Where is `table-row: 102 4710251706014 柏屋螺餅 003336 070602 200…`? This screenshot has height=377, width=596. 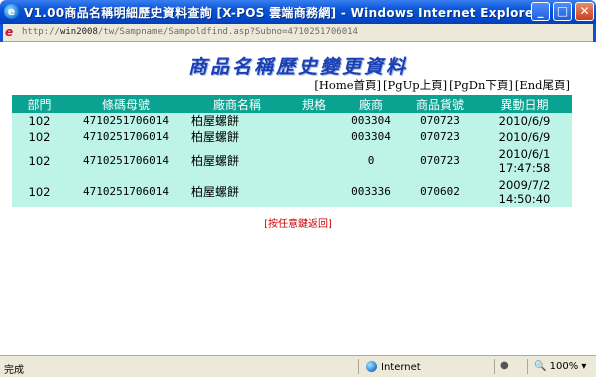 table-row: 102 4710251706014 柏屋螺餅 003336 070602 200… is located at coordinates (292, 191).